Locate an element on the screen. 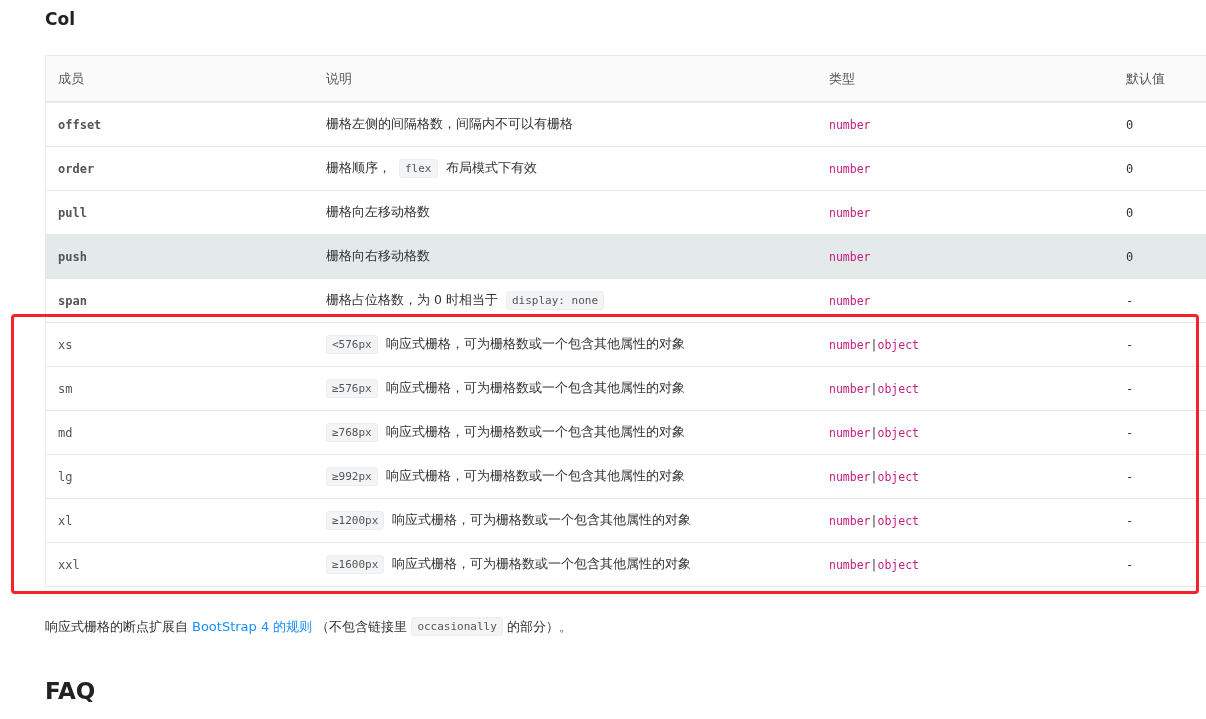 The height and width of the screenshot is (719, 1206). description-text: 栅格占位格数，为 0 时相当于 is located at coordinates (412, 300).